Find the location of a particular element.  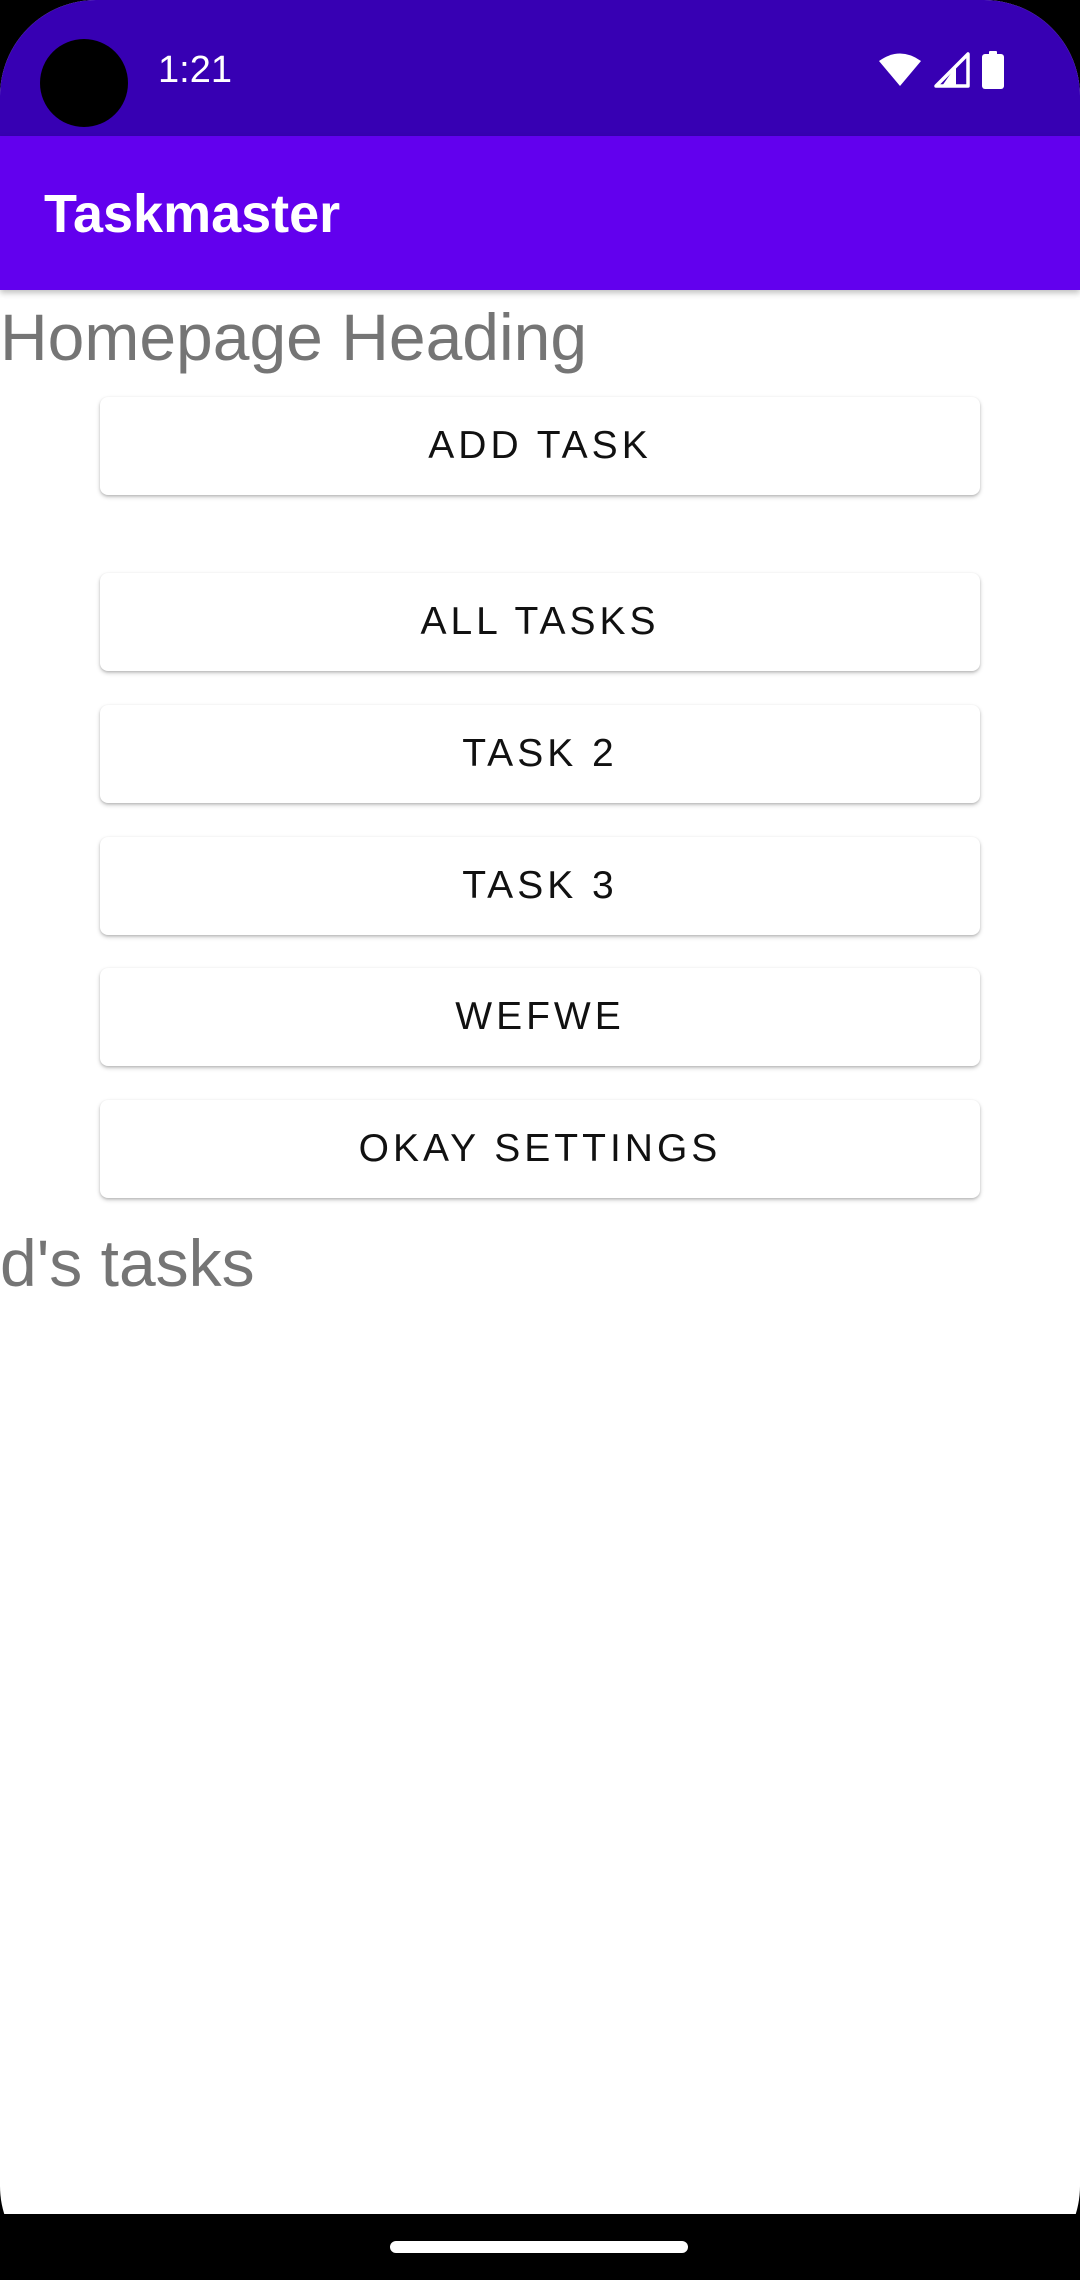

signal-icon is located at coordinates (952, 70).